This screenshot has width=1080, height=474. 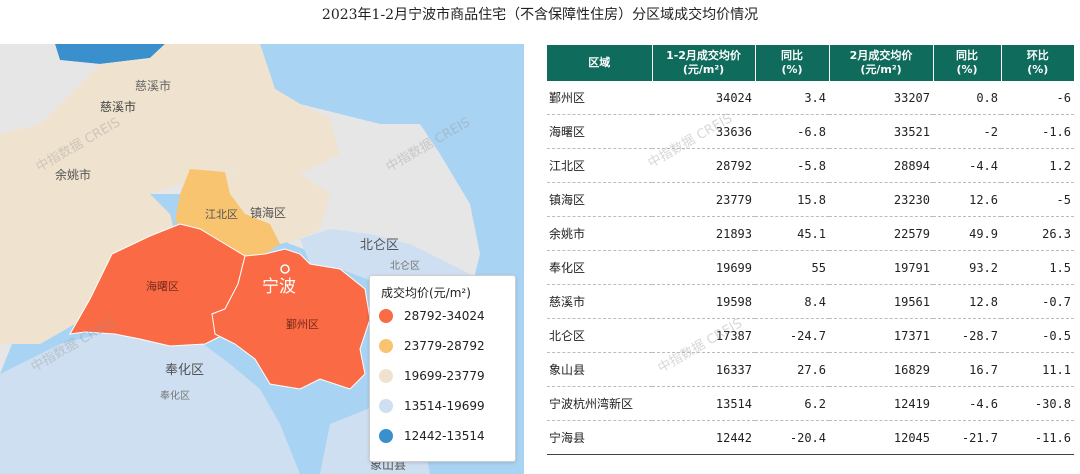 What do you see at coordinates (405, 265) in the screenshot?
I see `label-beilun-small: 北仑区` at bounding box center [405, 265].